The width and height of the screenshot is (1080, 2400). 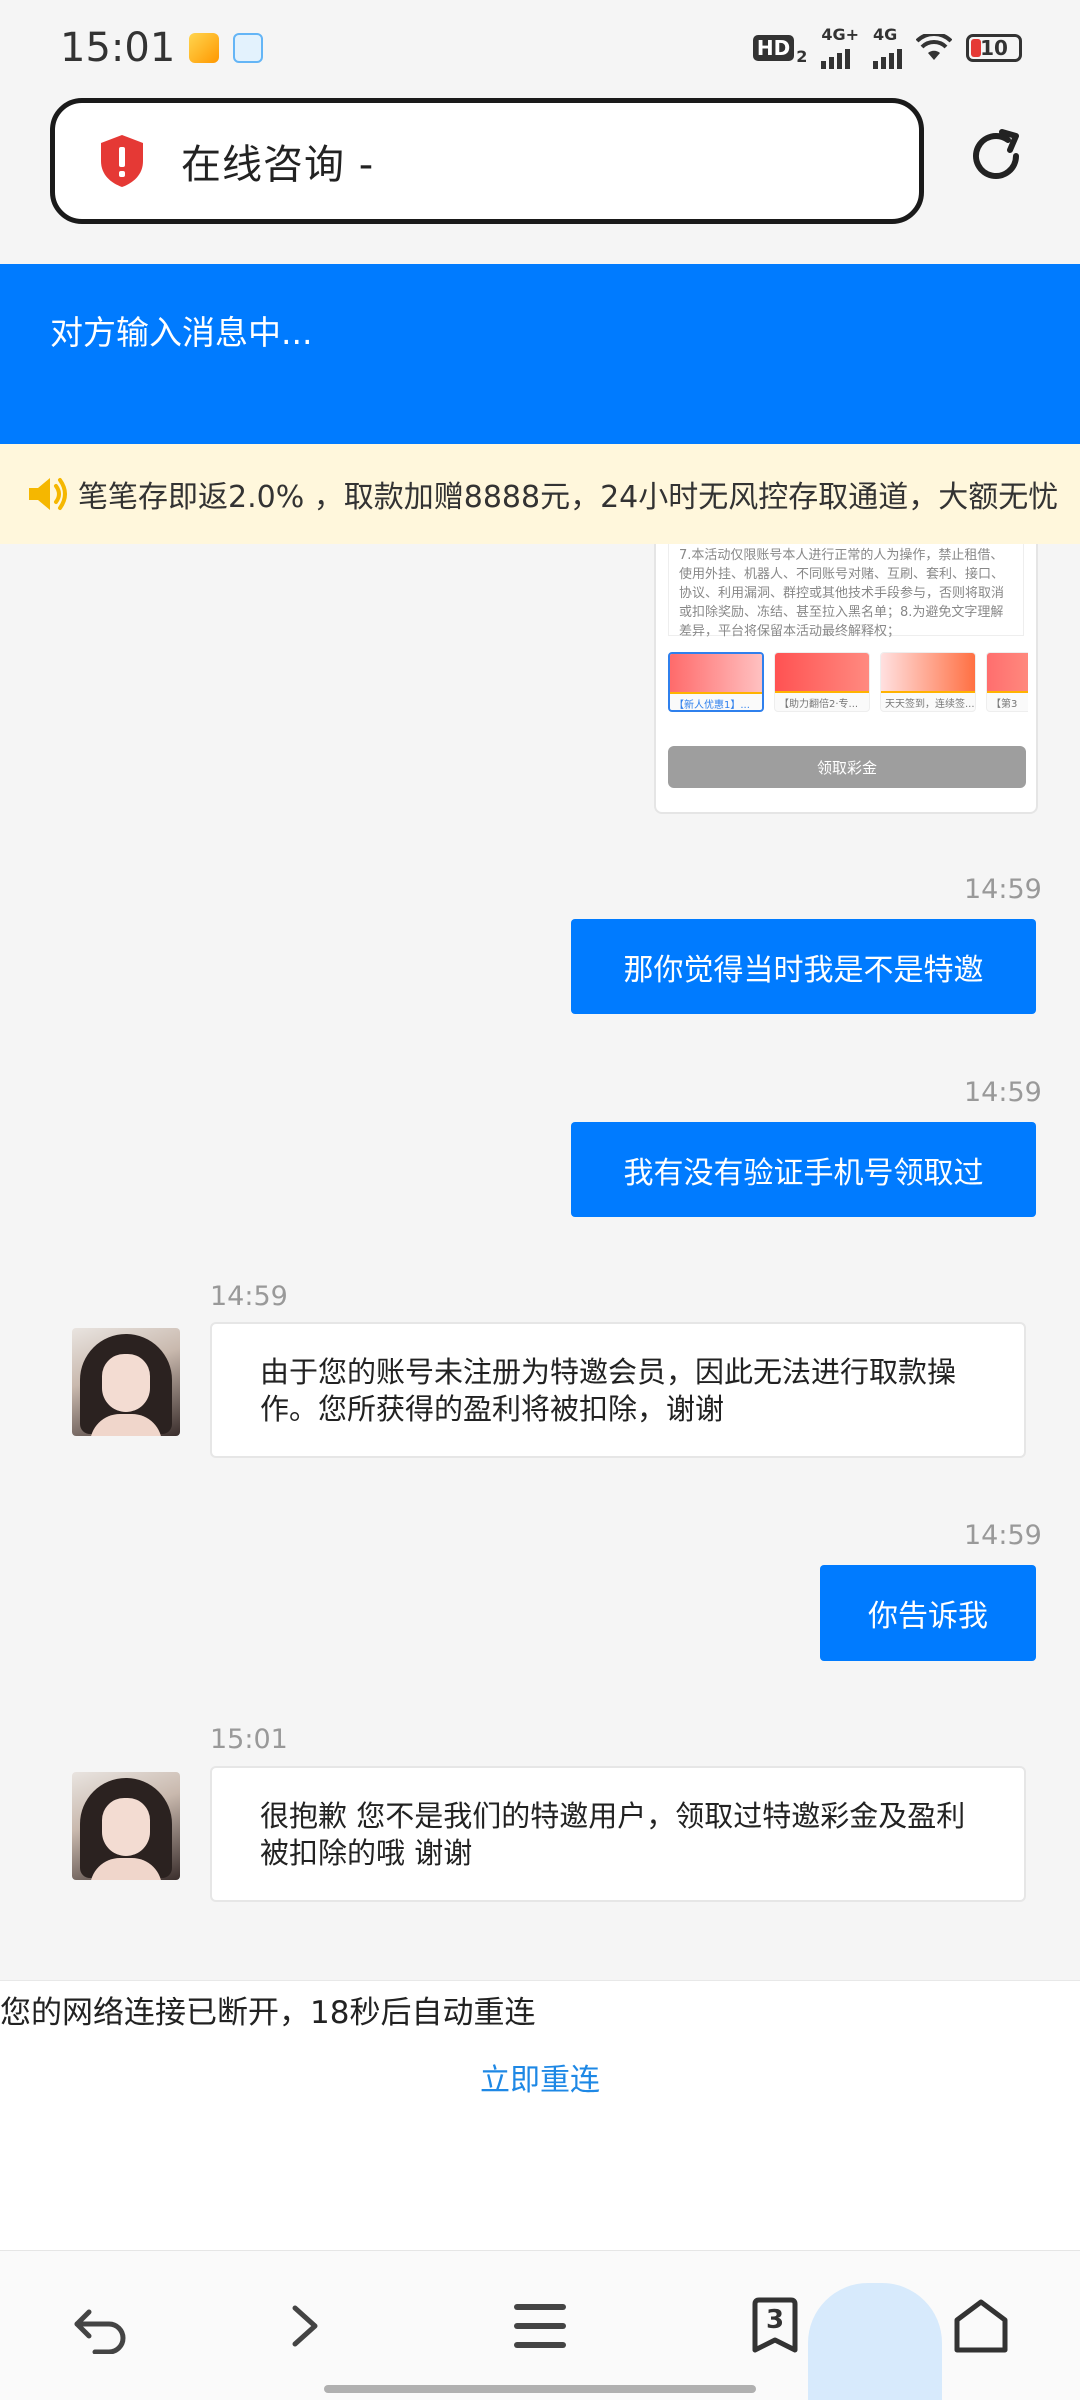 I want to click on reload-icon, so click(x=996, y=156).